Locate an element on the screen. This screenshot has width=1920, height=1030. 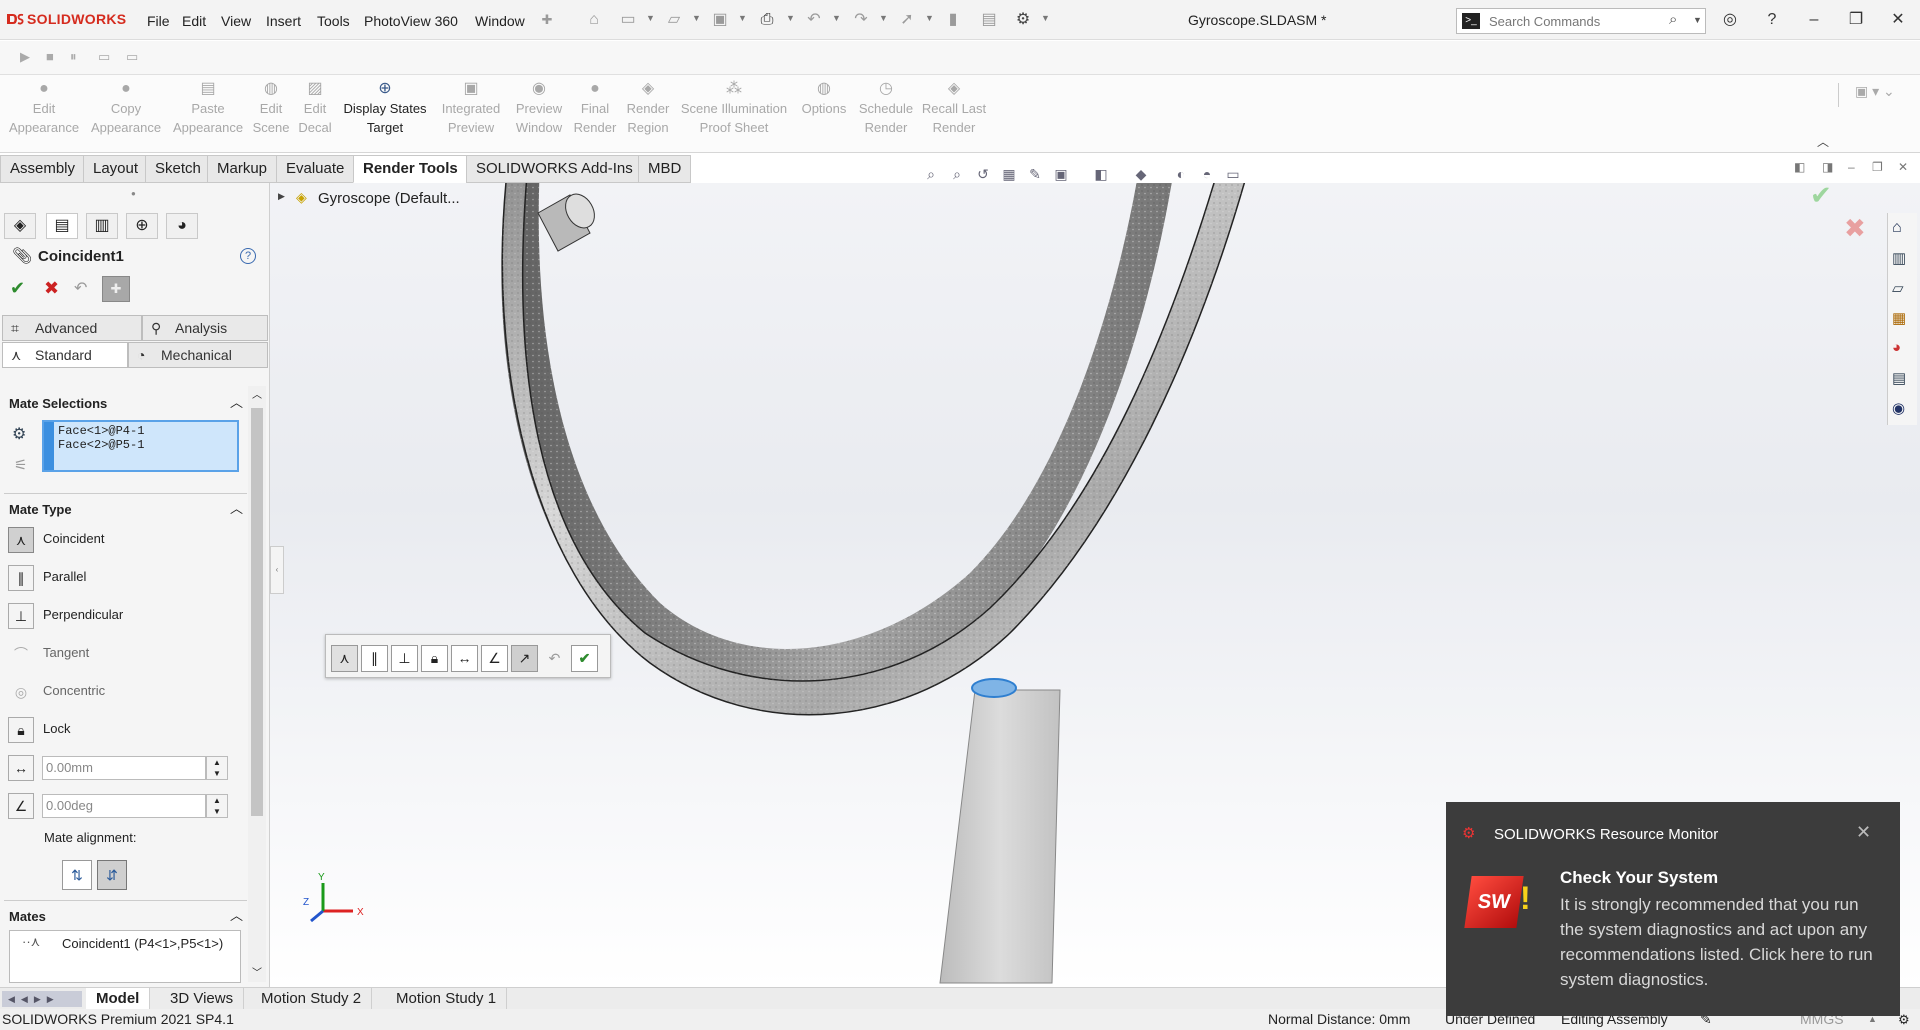
mate-type-perpendicular: ⊥ Perpendicular is located at coordinates (125, 615).